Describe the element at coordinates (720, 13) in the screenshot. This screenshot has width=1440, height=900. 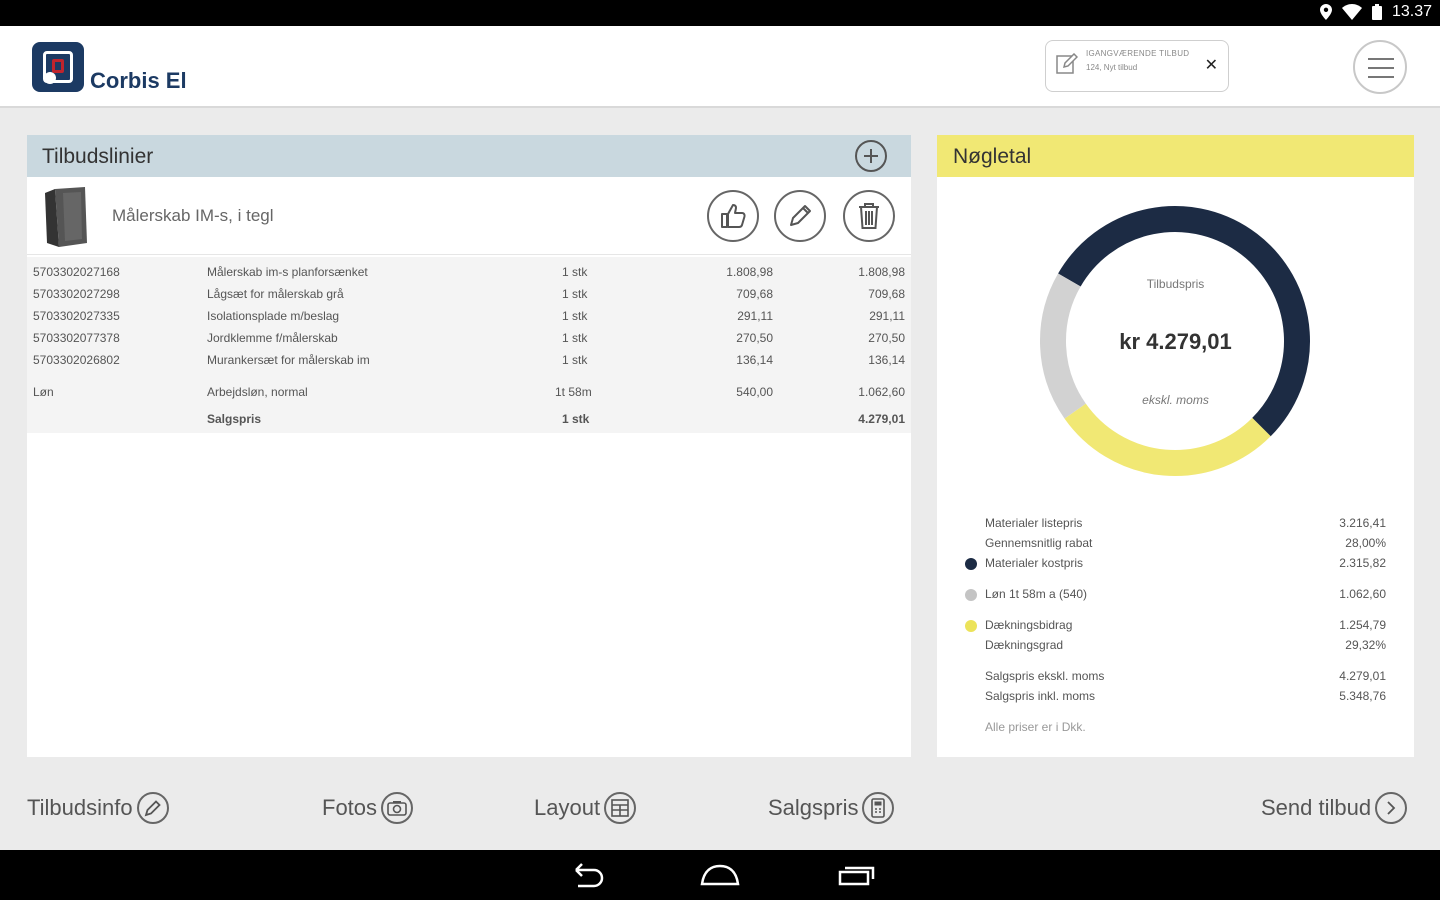
I see `status-bar: 13.37` at that location.